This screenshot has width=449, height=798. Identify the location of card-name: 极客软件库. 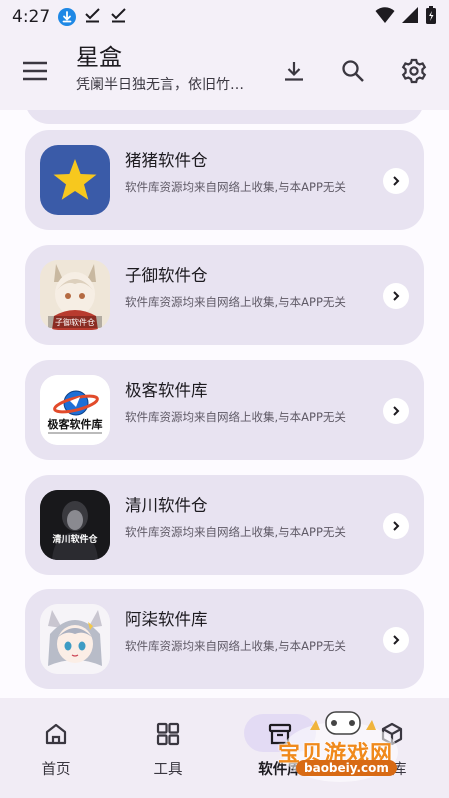
(166, 390).